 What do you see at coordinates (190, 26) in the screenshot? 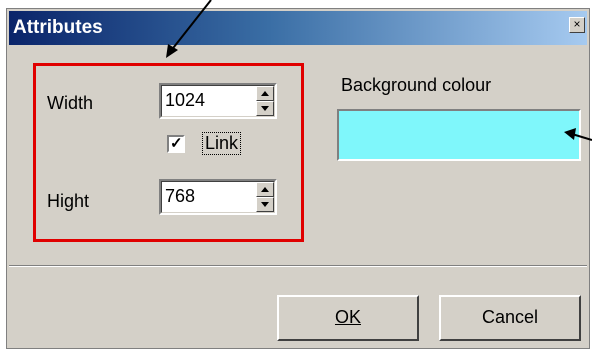
I see `top-arrow-icon` at bounding box center [190, 26].